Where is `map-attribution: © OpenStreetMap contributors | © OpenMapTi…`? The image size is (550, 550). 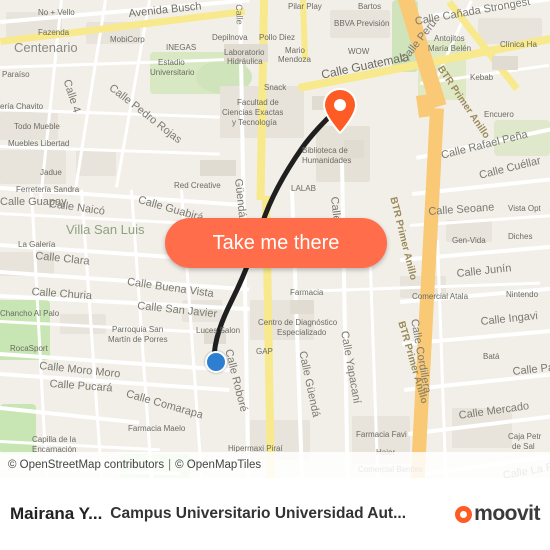 map-attribution: © OpenStreetMap contributors | © OpenMapTi… is located at coordinates (275, 465).